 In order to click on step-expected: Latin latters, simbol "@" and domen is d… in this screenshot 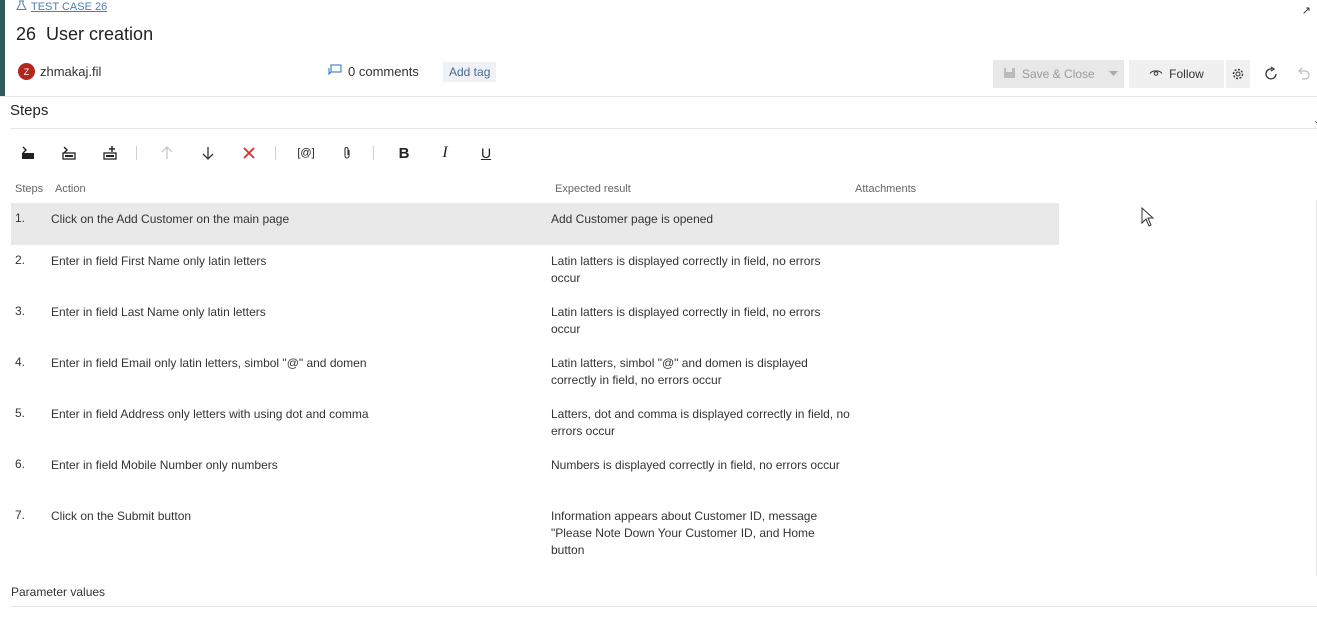, I will do `click(701, 372)`.